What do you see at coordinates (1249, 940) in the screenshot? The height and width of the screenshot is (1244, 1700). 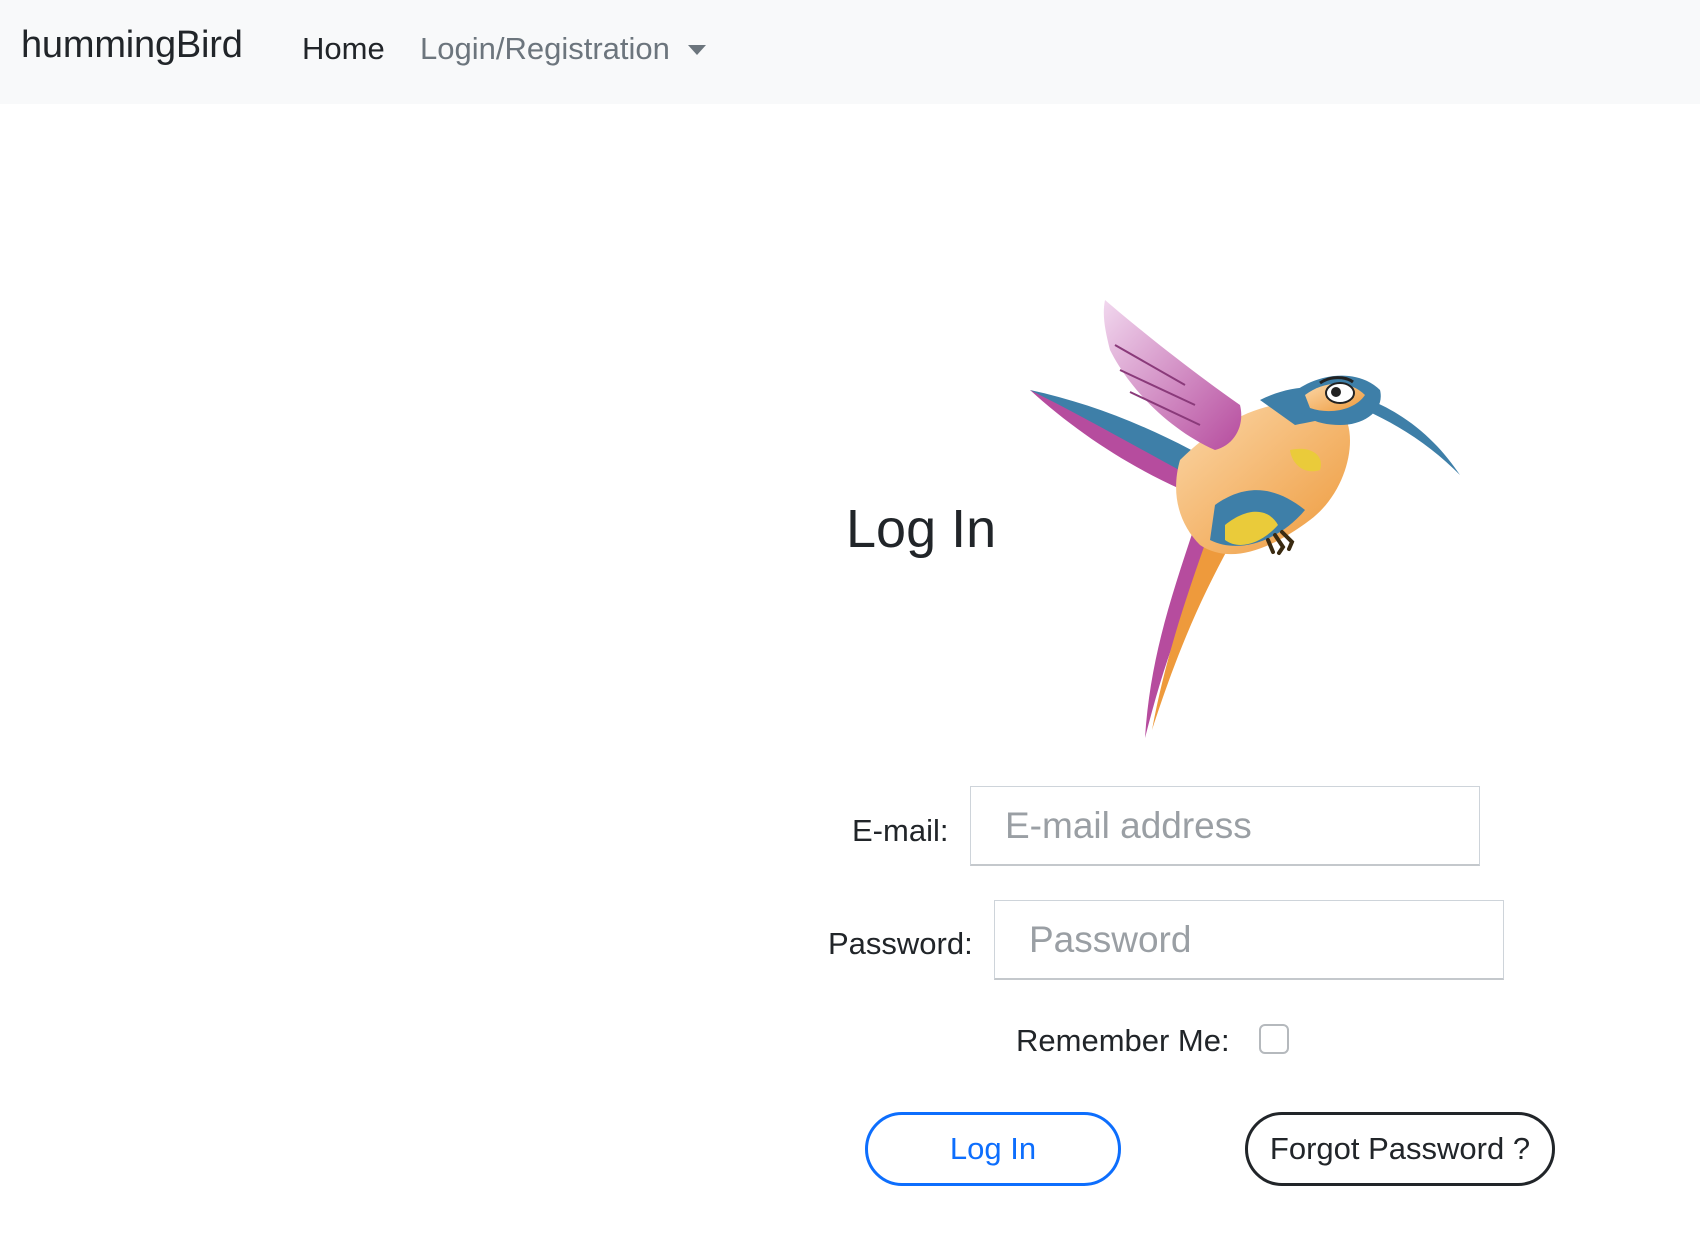 I see `password-field` at bounding box center [1249, 940].